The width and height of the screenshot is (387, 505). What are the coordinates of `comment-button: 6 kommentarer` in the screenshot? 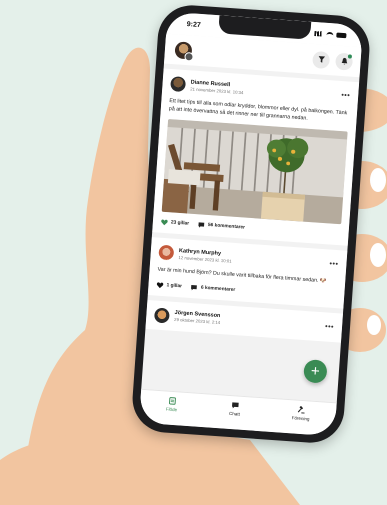 It's located at (213, 289).